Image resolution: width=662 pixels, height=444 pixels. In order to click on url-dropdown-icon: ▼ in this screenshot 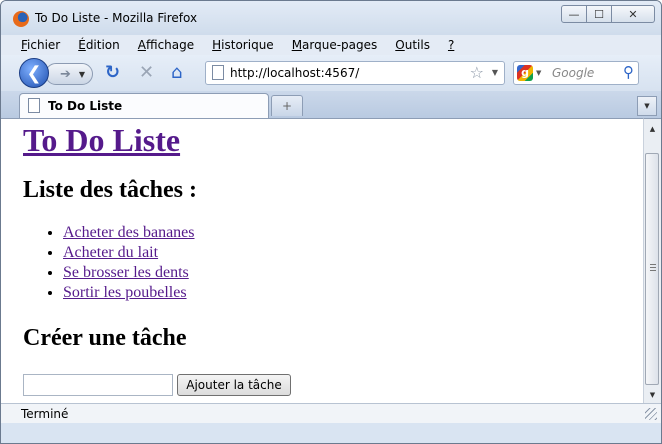, I will do `click(495, 72)`.